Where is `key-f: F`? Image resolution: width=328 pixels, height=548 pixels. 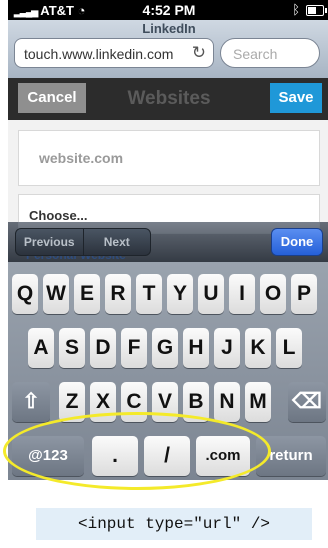 key-f: F is located at coordinates (134, 348).